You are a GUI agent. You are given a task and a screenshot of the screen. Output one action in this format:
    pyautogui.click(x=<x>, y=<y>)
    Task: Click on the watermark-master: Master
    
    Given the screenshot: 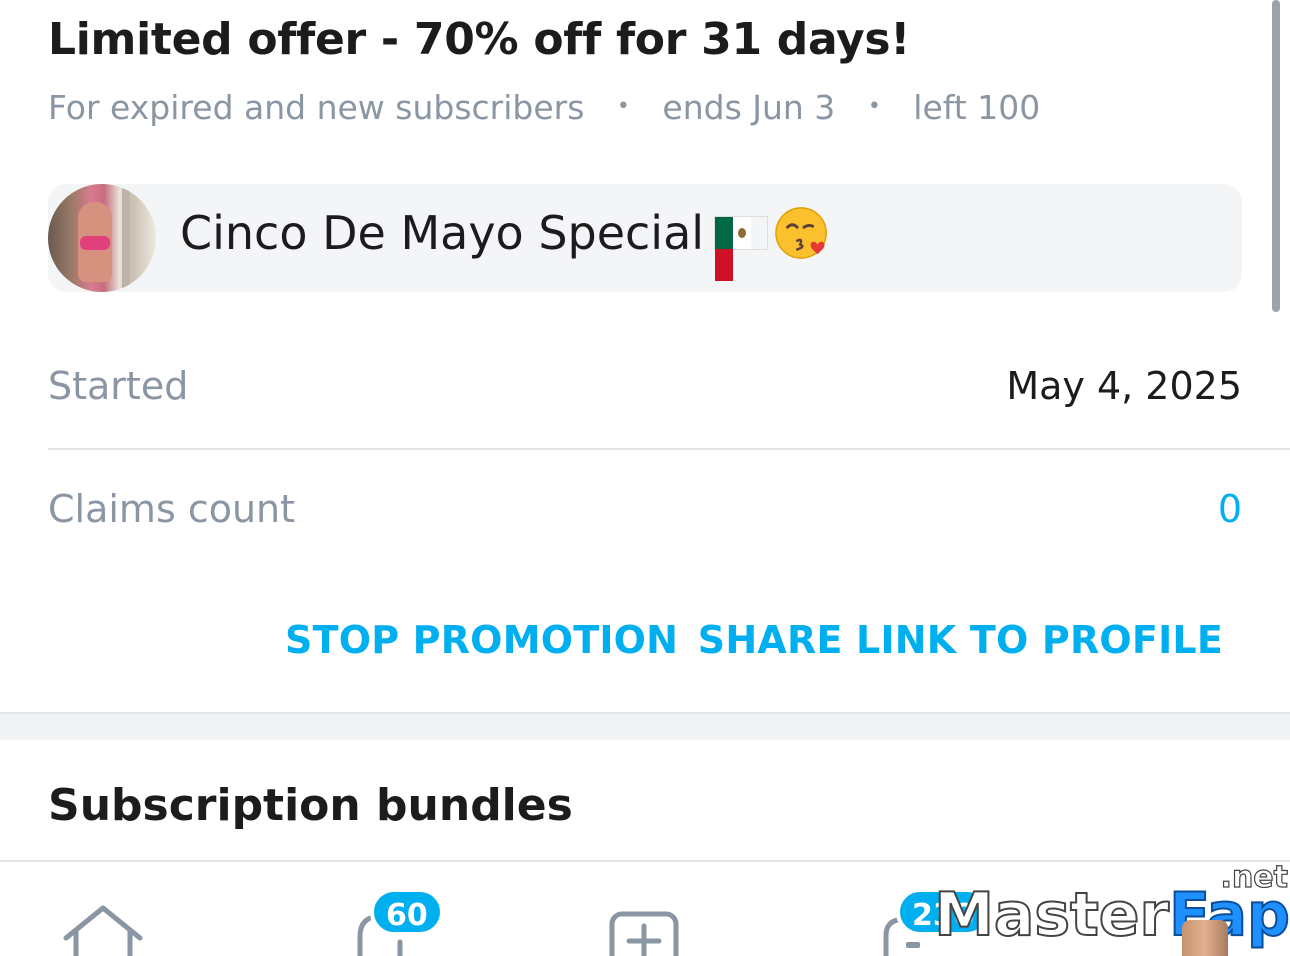 What is the action you would take?
    pyautogui.click(x=1051, y=915)
    